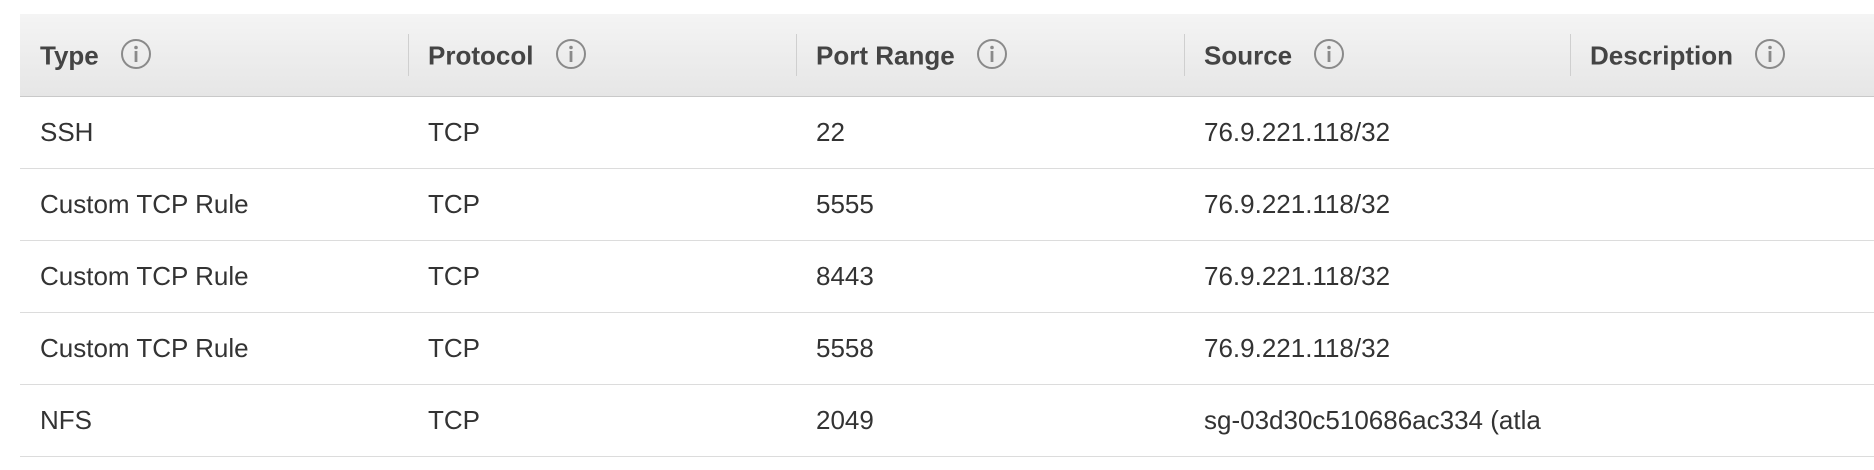 Image resolution: width=1874 pixels, height=470 pixels. I want to click on column-header-label: Description, so click(1662, 55).